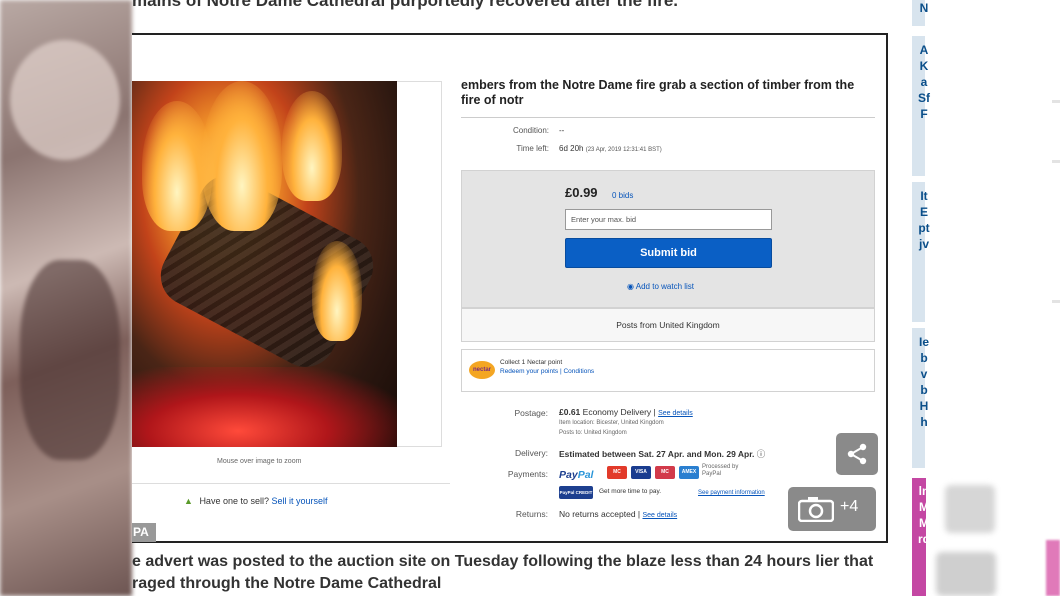 This screenshot has height=596, width=1060. What do you see at coordinates (630, 491) in the screenshot?
I see `more-time-text: Get more time to pay.` at bounding box center [630, 491].